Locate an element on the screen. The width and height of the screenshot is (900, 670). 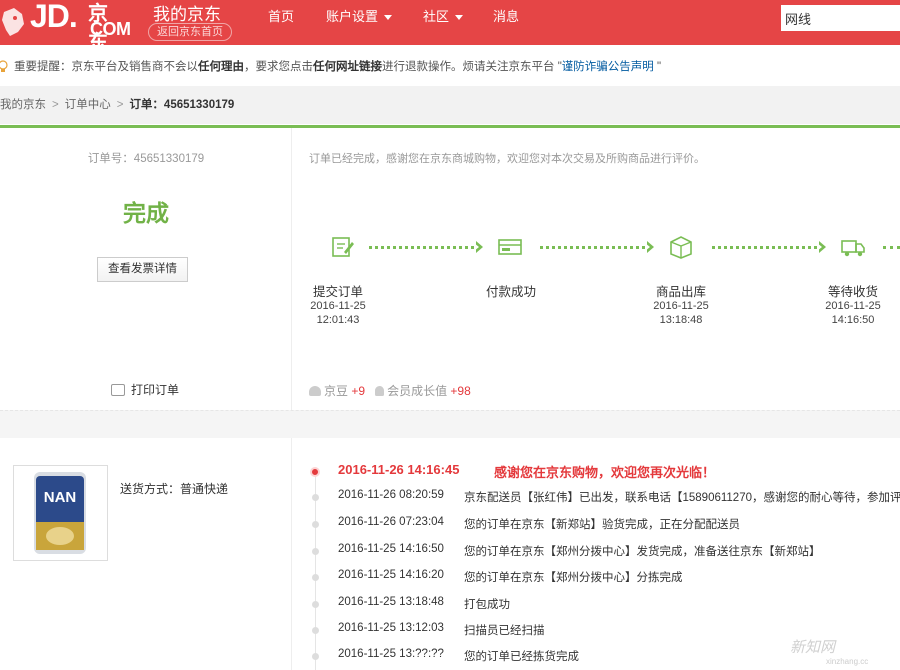
delivery-method: 送货方式：普通快递 is located at coordinates (174, 489).